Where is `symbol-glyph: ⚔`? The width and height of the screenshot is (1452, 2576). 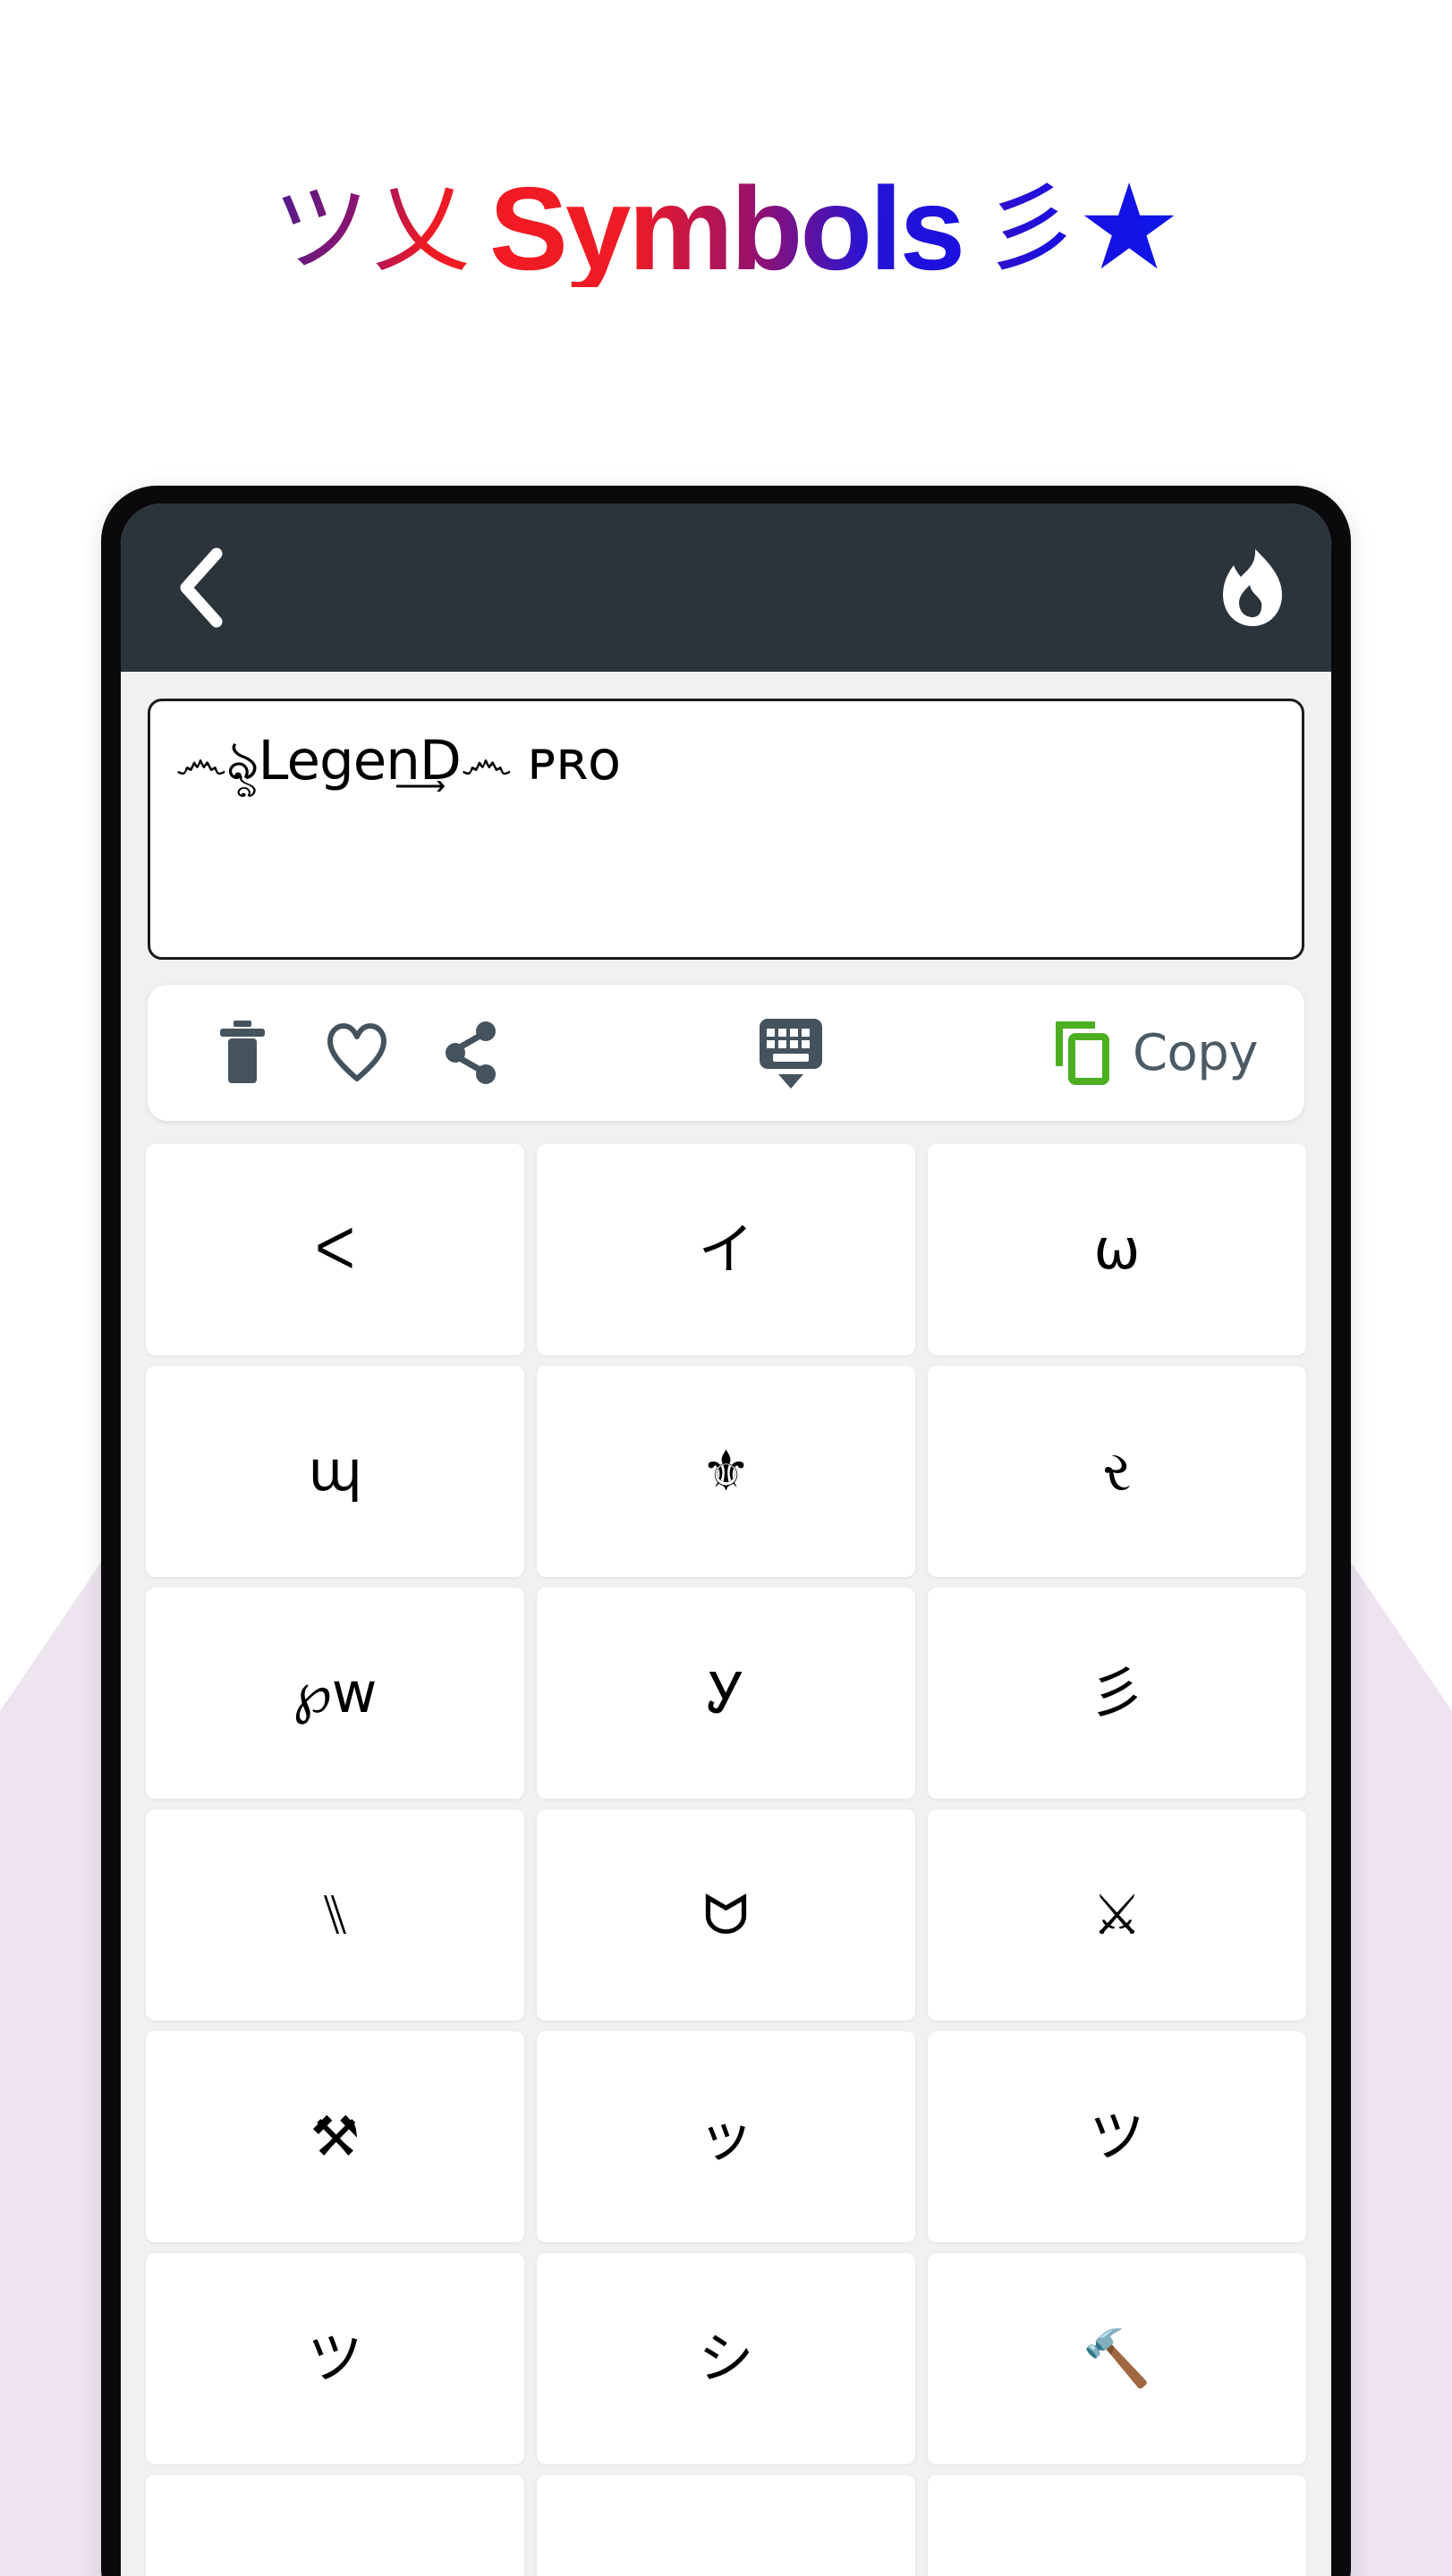
symbol-glyph: ⚔ is located at coordinates (1116, 1914).